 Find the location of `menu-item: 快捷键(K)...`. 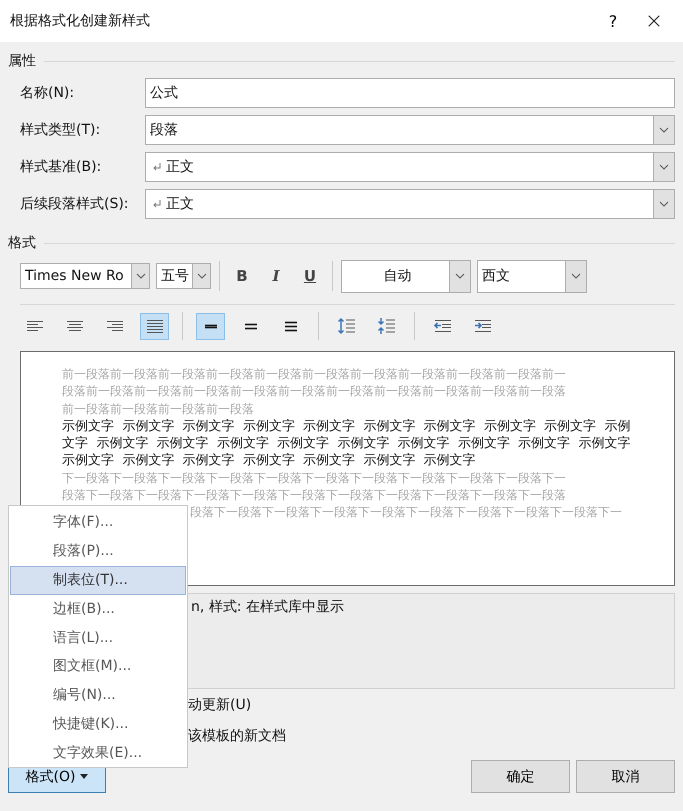

menu-item: 快捷键(K)... is located at coordinates (98, 725).